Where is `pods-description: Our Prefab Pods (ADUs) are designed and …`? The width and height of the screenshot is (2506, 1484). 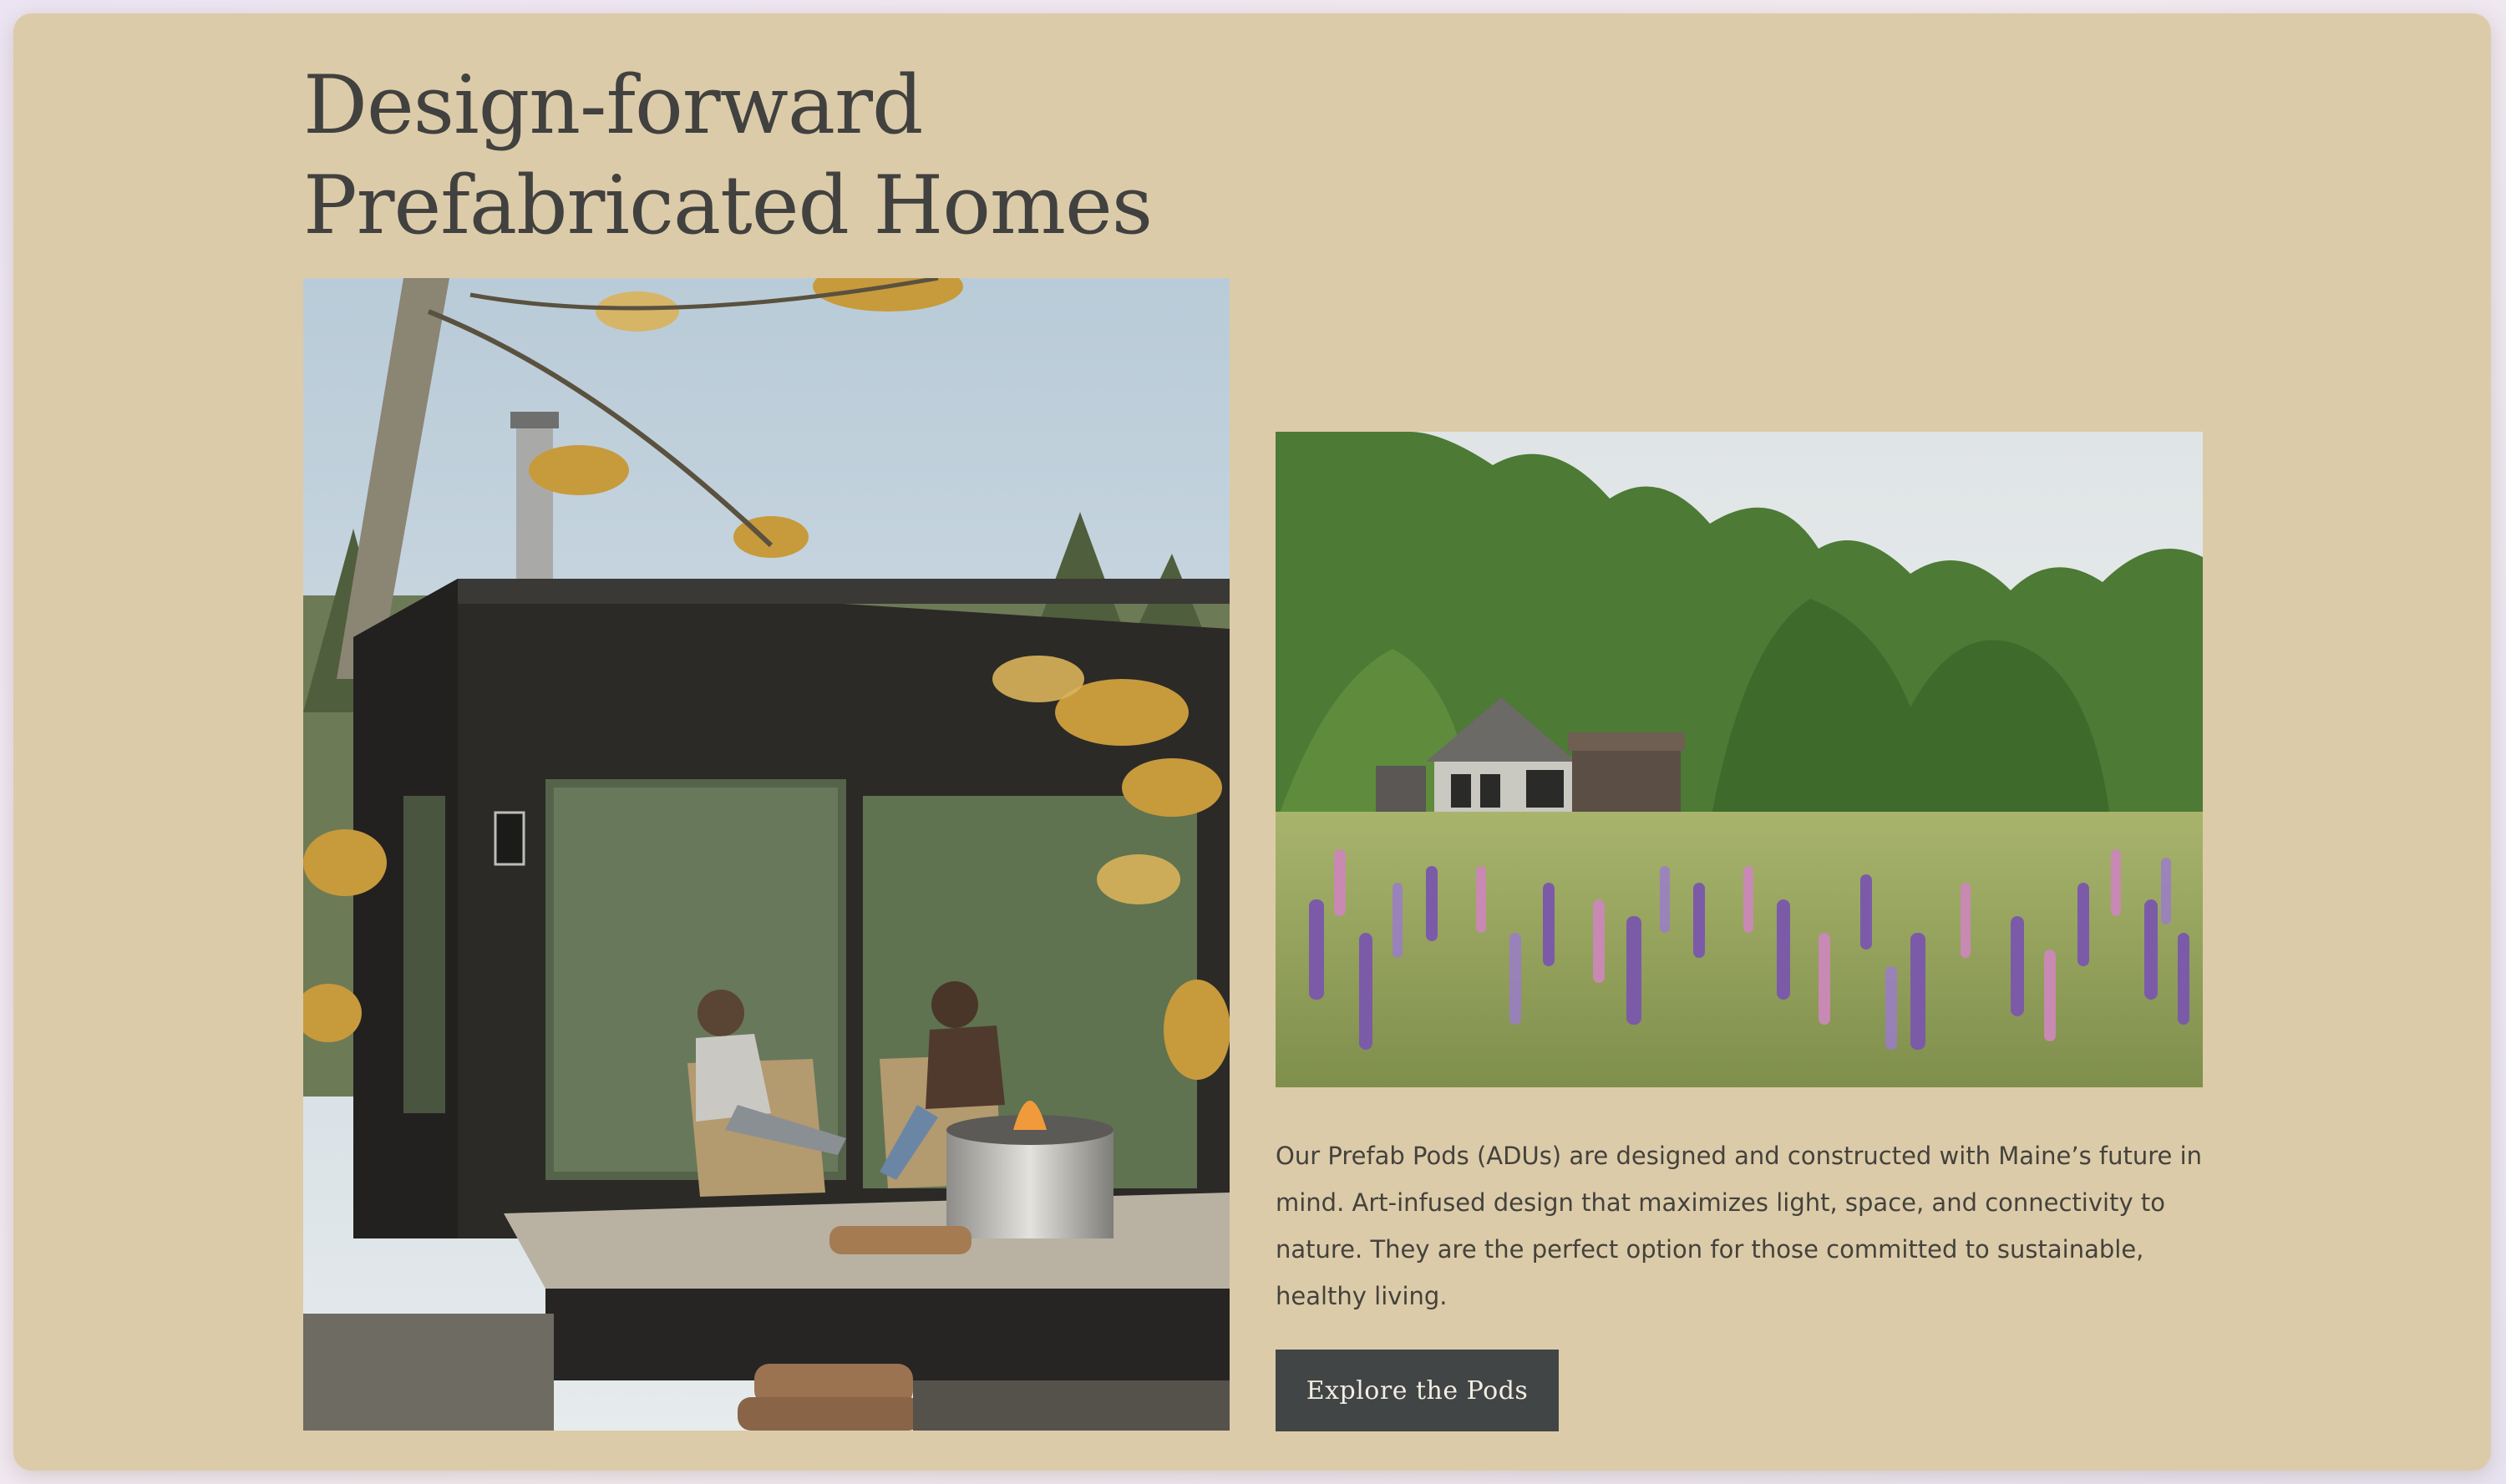
pods-description: Our Prefab Pods (ADUs) are designed and … is located at coordinates (1739, 1226).